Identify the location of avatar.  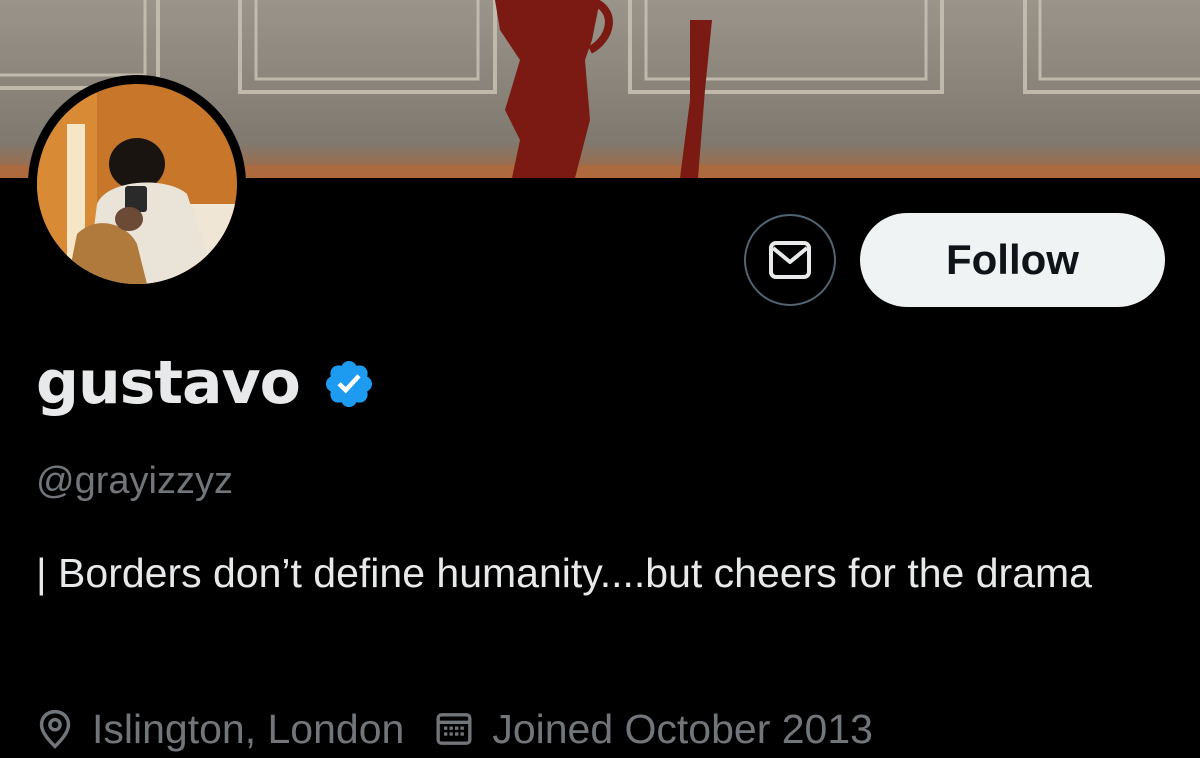
(137, 184).